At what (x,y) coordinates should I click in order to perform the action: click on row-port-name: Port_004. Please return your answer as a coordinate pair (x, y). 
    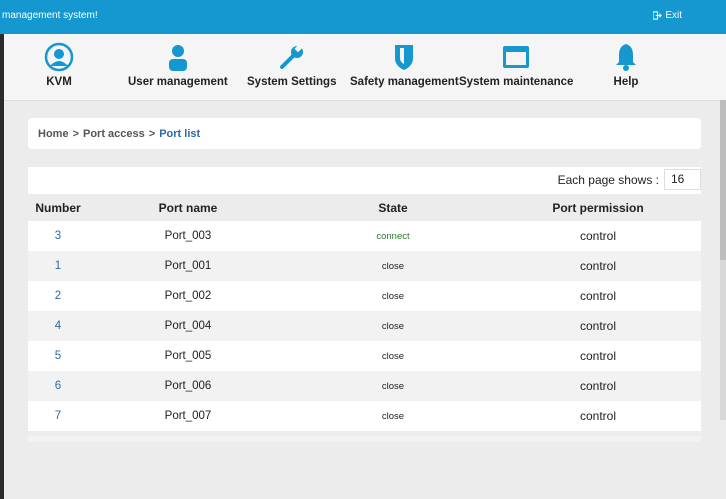
    Looking at the image, I should click on (188, 326).